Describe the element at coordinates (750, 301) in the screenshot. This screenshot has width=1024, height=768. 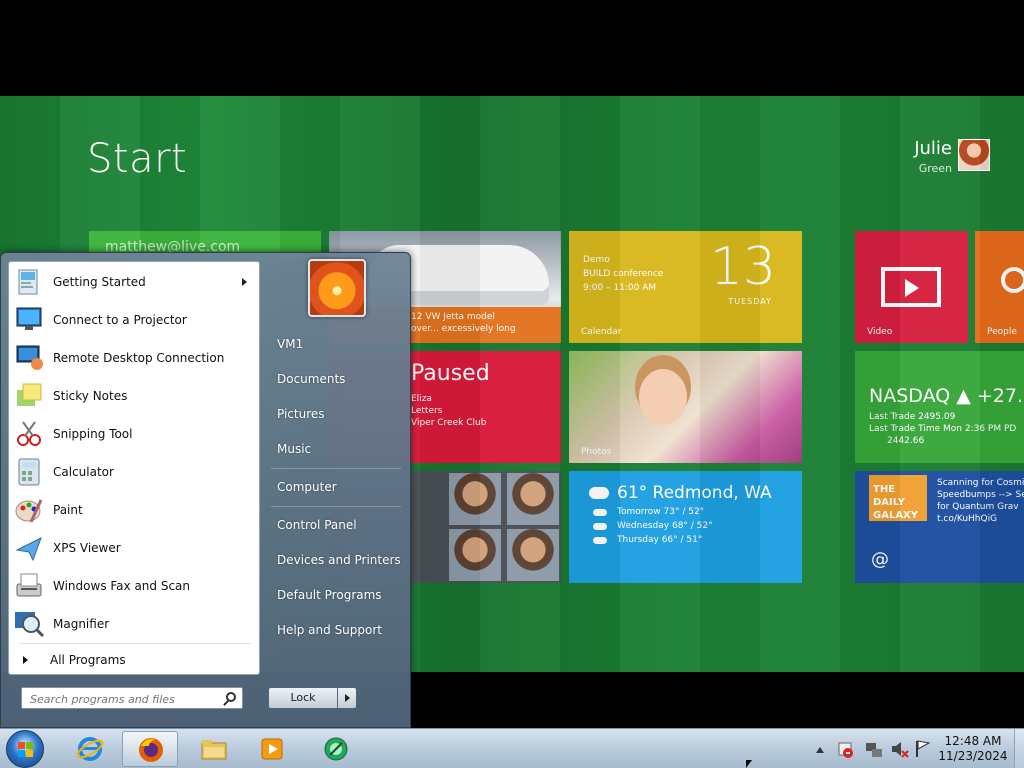
I see `calendar-weekday: TUESDAY` at that location.